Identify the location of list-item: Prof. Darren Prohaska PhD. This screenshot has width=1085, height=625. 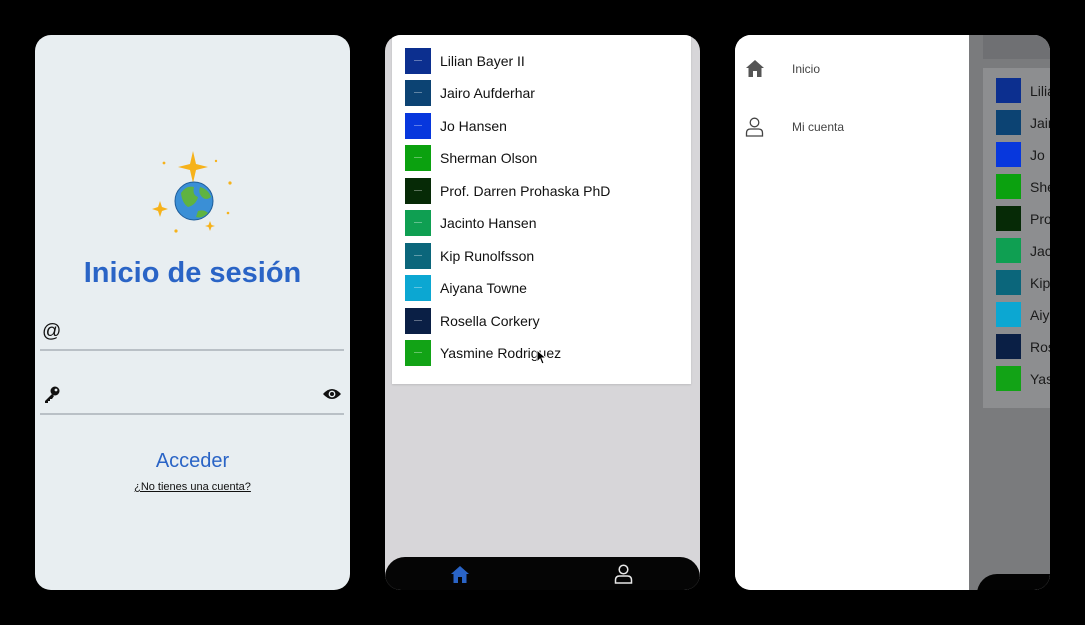
(541, 192).